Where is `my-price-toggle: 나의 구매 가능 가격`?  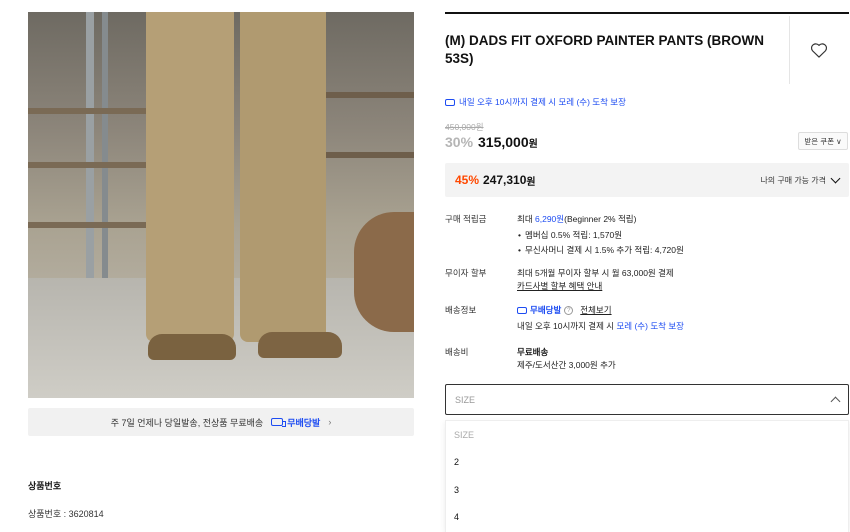 my-price-toggle: 나의 구매 가능 가격 is located at coordinates (800, 179).